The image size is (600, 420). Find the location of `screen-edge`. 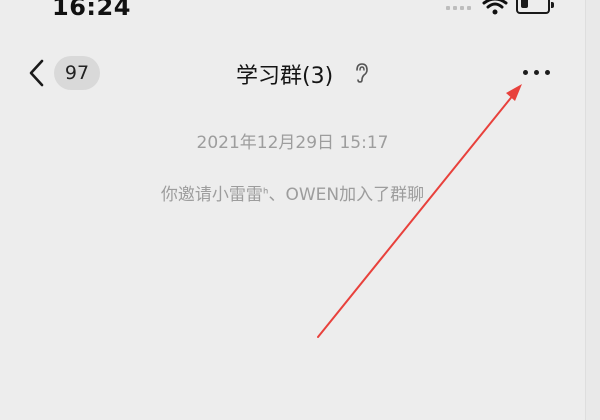

screen-edge is located at coordinates (592, 210).